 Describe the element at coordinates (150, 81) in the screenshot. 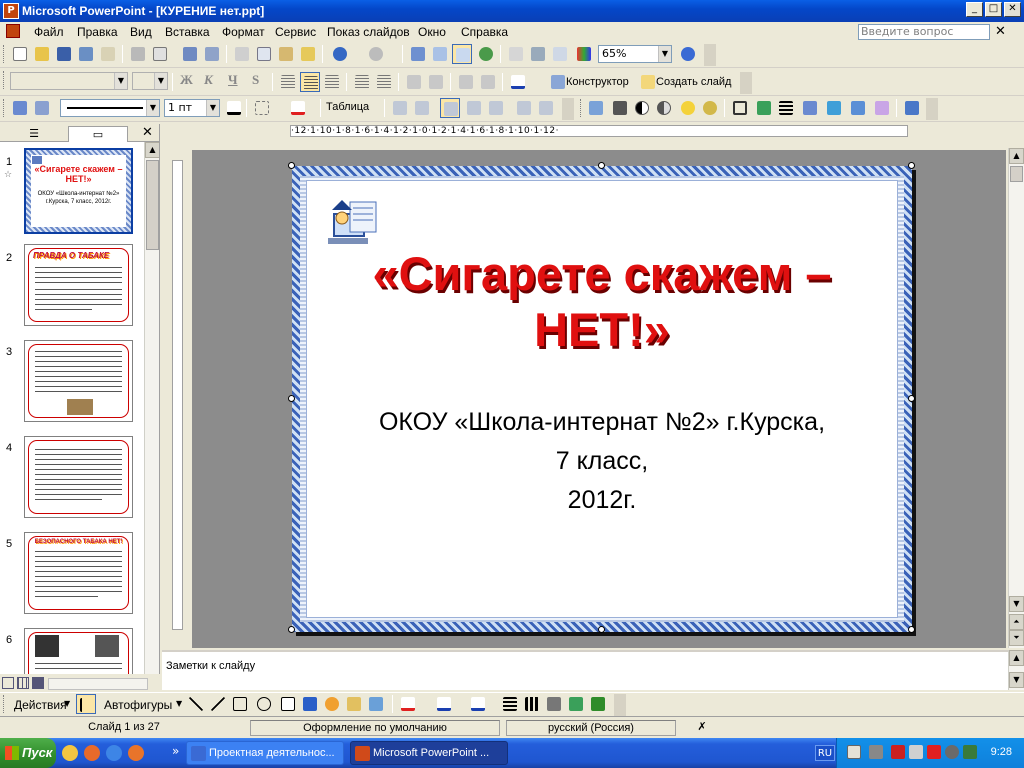

I see `size-select: ▼` at that location.